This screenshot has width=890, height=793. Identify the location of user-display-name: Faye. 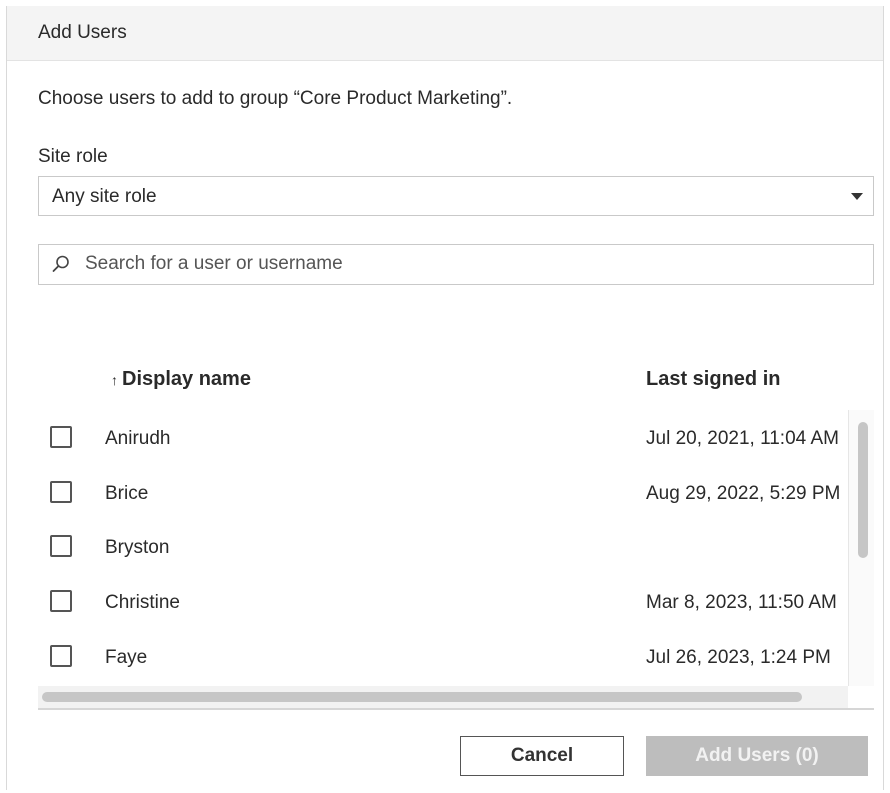
(126, 657).